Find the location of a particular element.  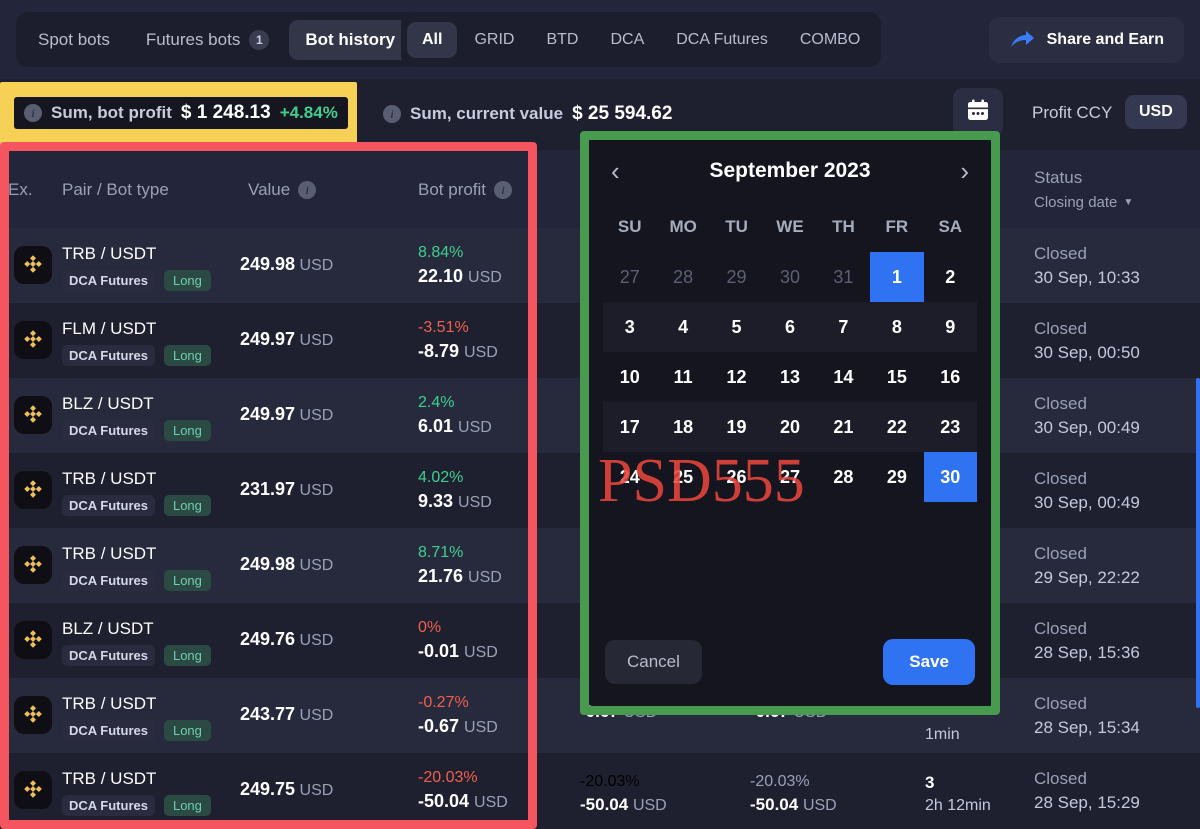

calendar-day-20: 20 is located at coordinates (789, 427).